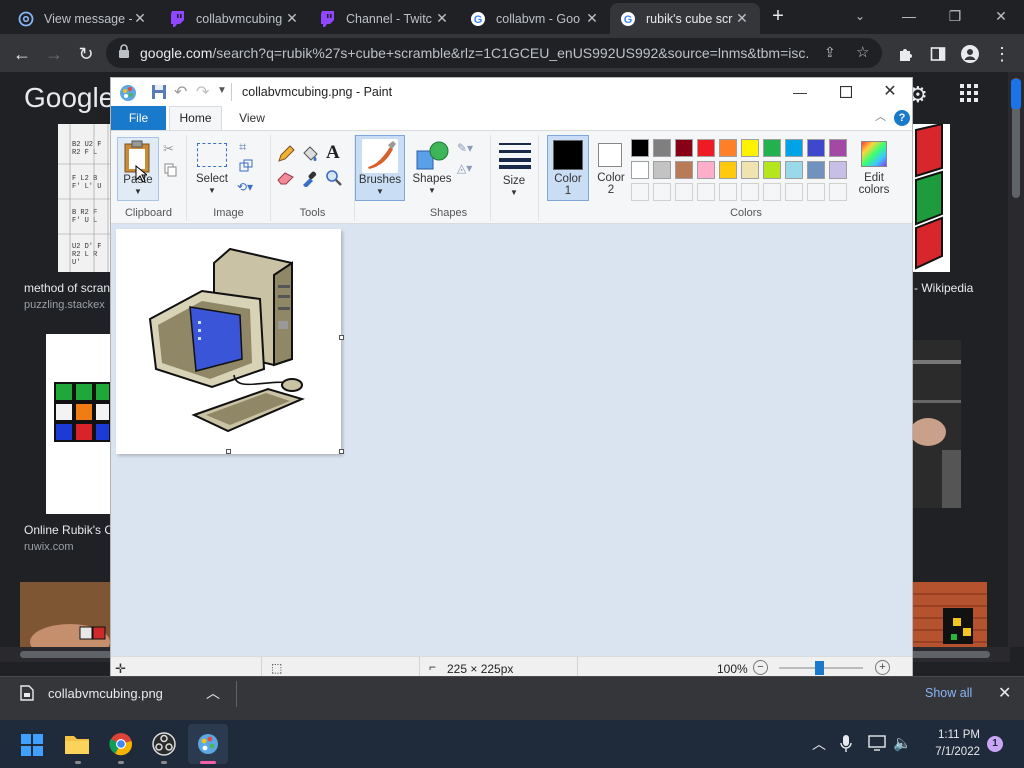  I want to click on select-icon, so click(212, 155).